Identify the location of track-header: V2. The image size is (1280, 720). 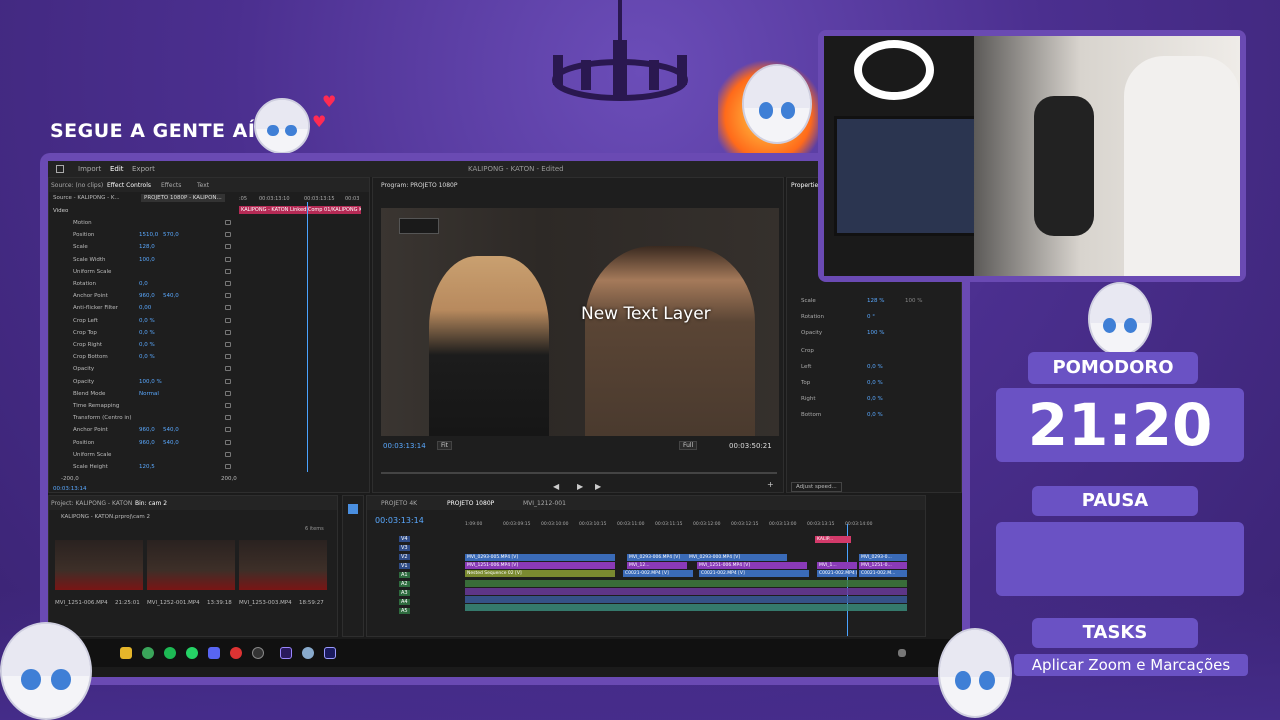
(404, 557).